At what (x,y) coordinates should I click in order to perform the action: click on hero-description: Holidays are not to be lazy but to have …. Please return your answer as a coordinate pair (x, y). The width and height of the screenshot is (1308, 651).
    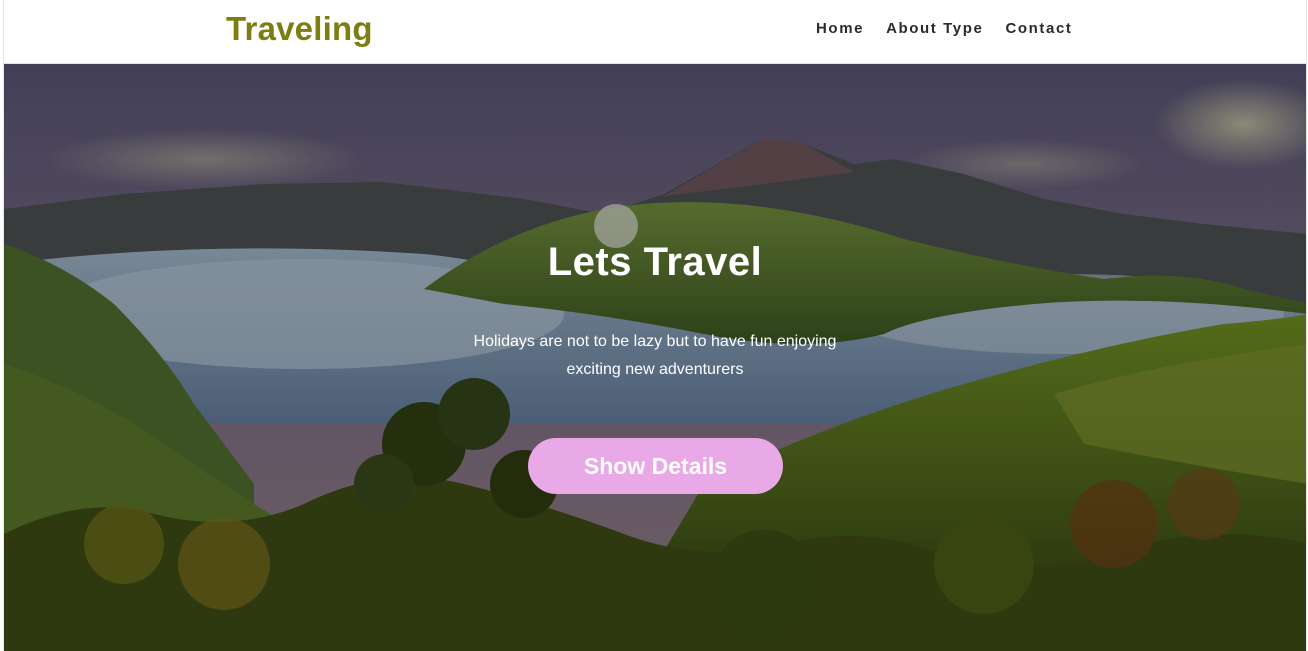
    Looking at the image, I should click on (655, 355).